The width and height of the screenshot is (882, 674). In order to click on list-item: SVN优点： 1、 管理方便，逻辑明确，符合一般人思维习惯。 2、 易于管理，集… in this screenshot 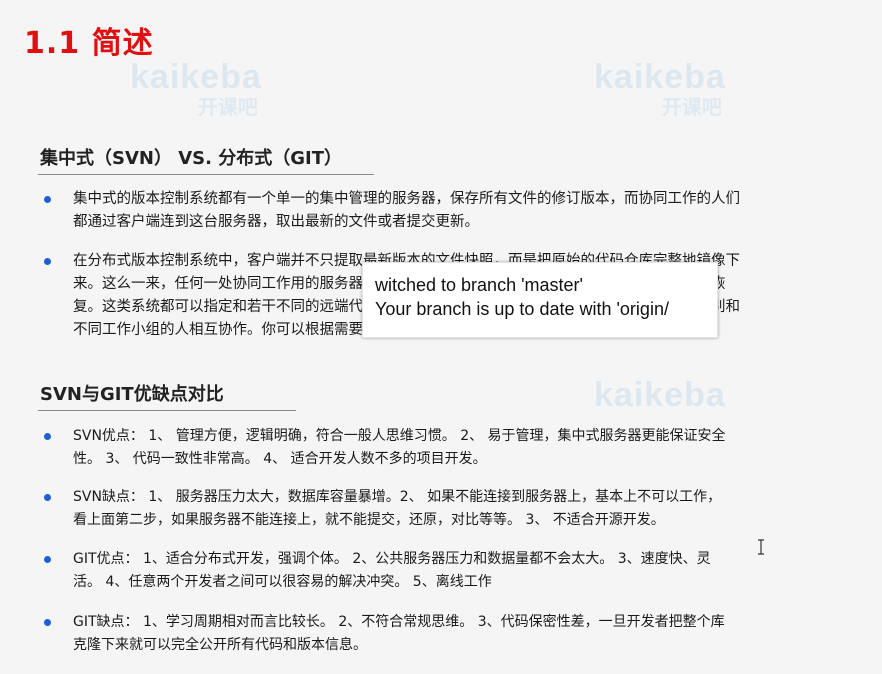, I will do `click(443, 448)`.